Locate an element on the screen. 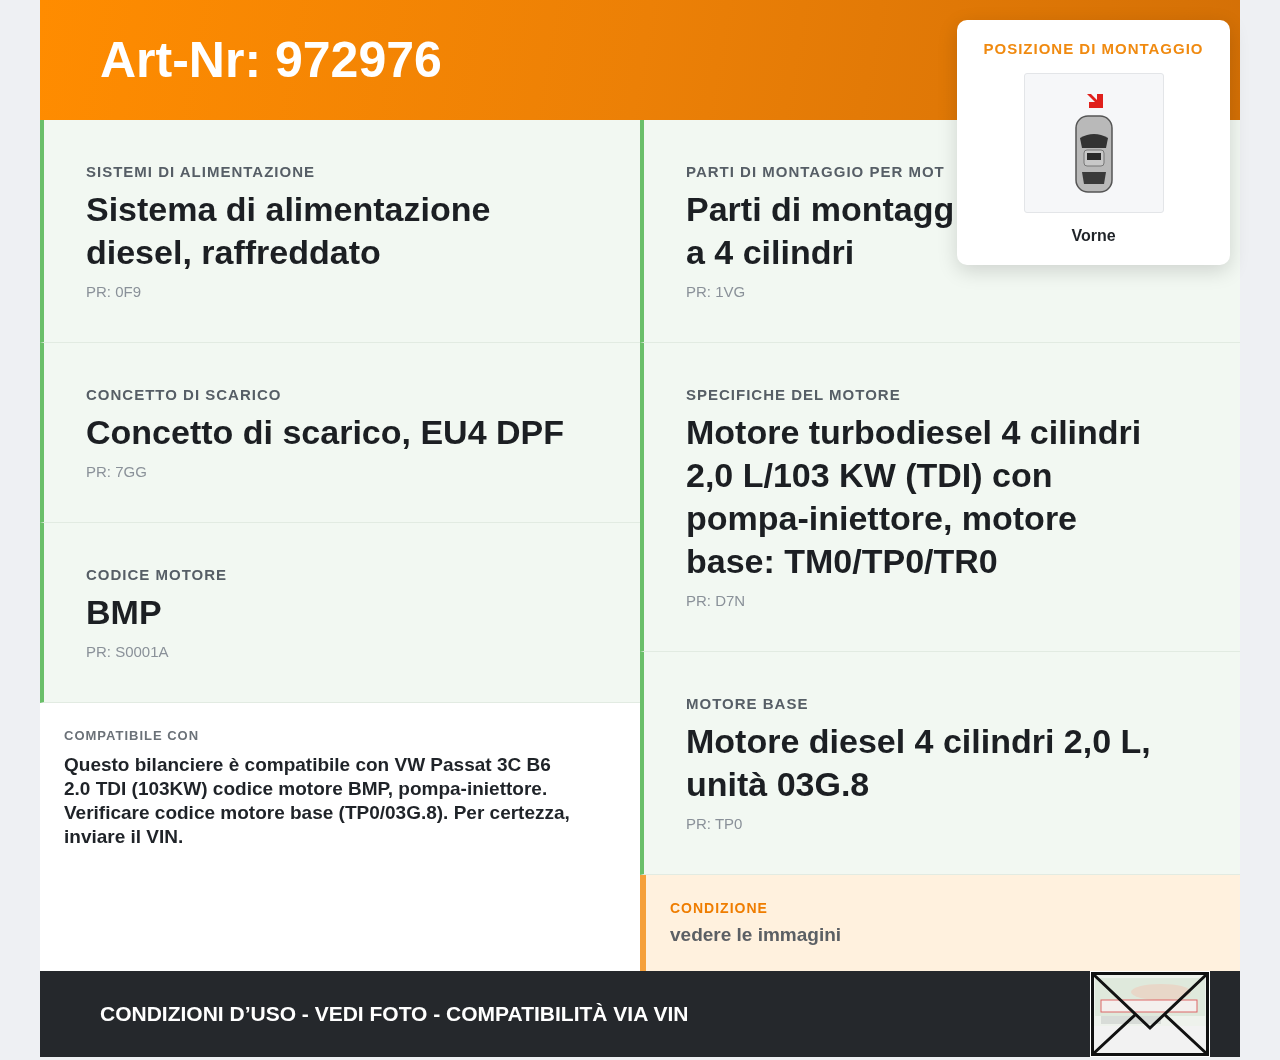 The width and height of the screenshot is (1280, 1060). card-label: SPECIFICHE DEL MOTORE is located at coordinates (794, 395).